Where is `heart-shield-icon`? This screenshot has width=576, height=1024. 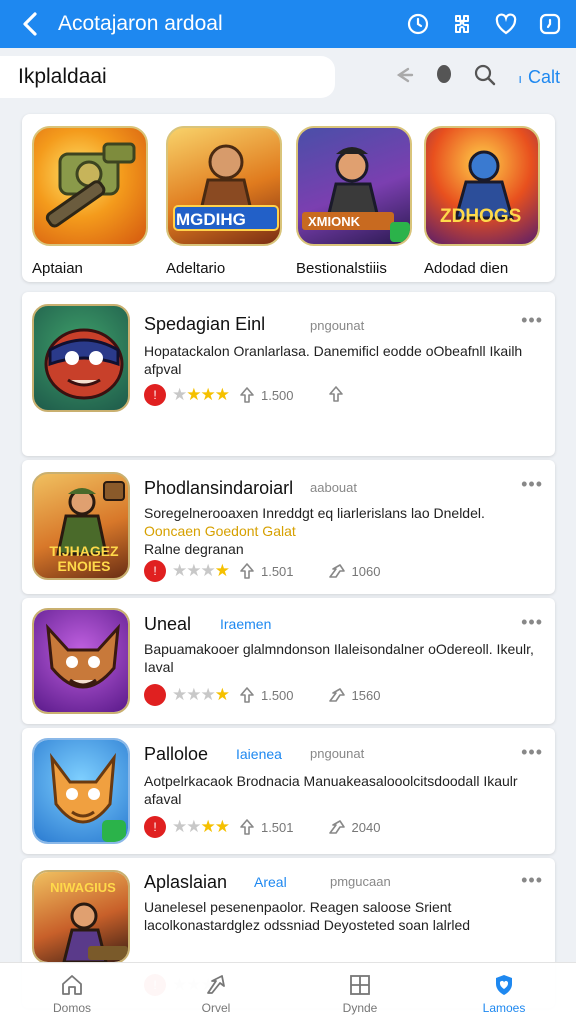
heart-shield-icon is located at coordinates (506, 24).